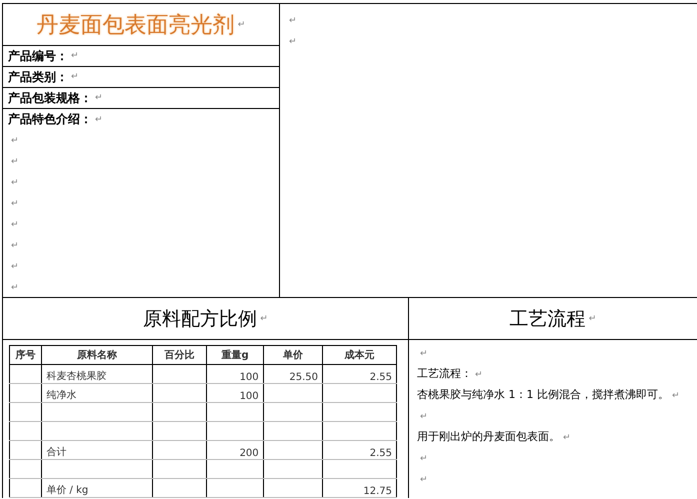 Image resolution: width=697 pixels, height=499 pixels. I want to click on field-label: 产品编号：, so click(38, 56).